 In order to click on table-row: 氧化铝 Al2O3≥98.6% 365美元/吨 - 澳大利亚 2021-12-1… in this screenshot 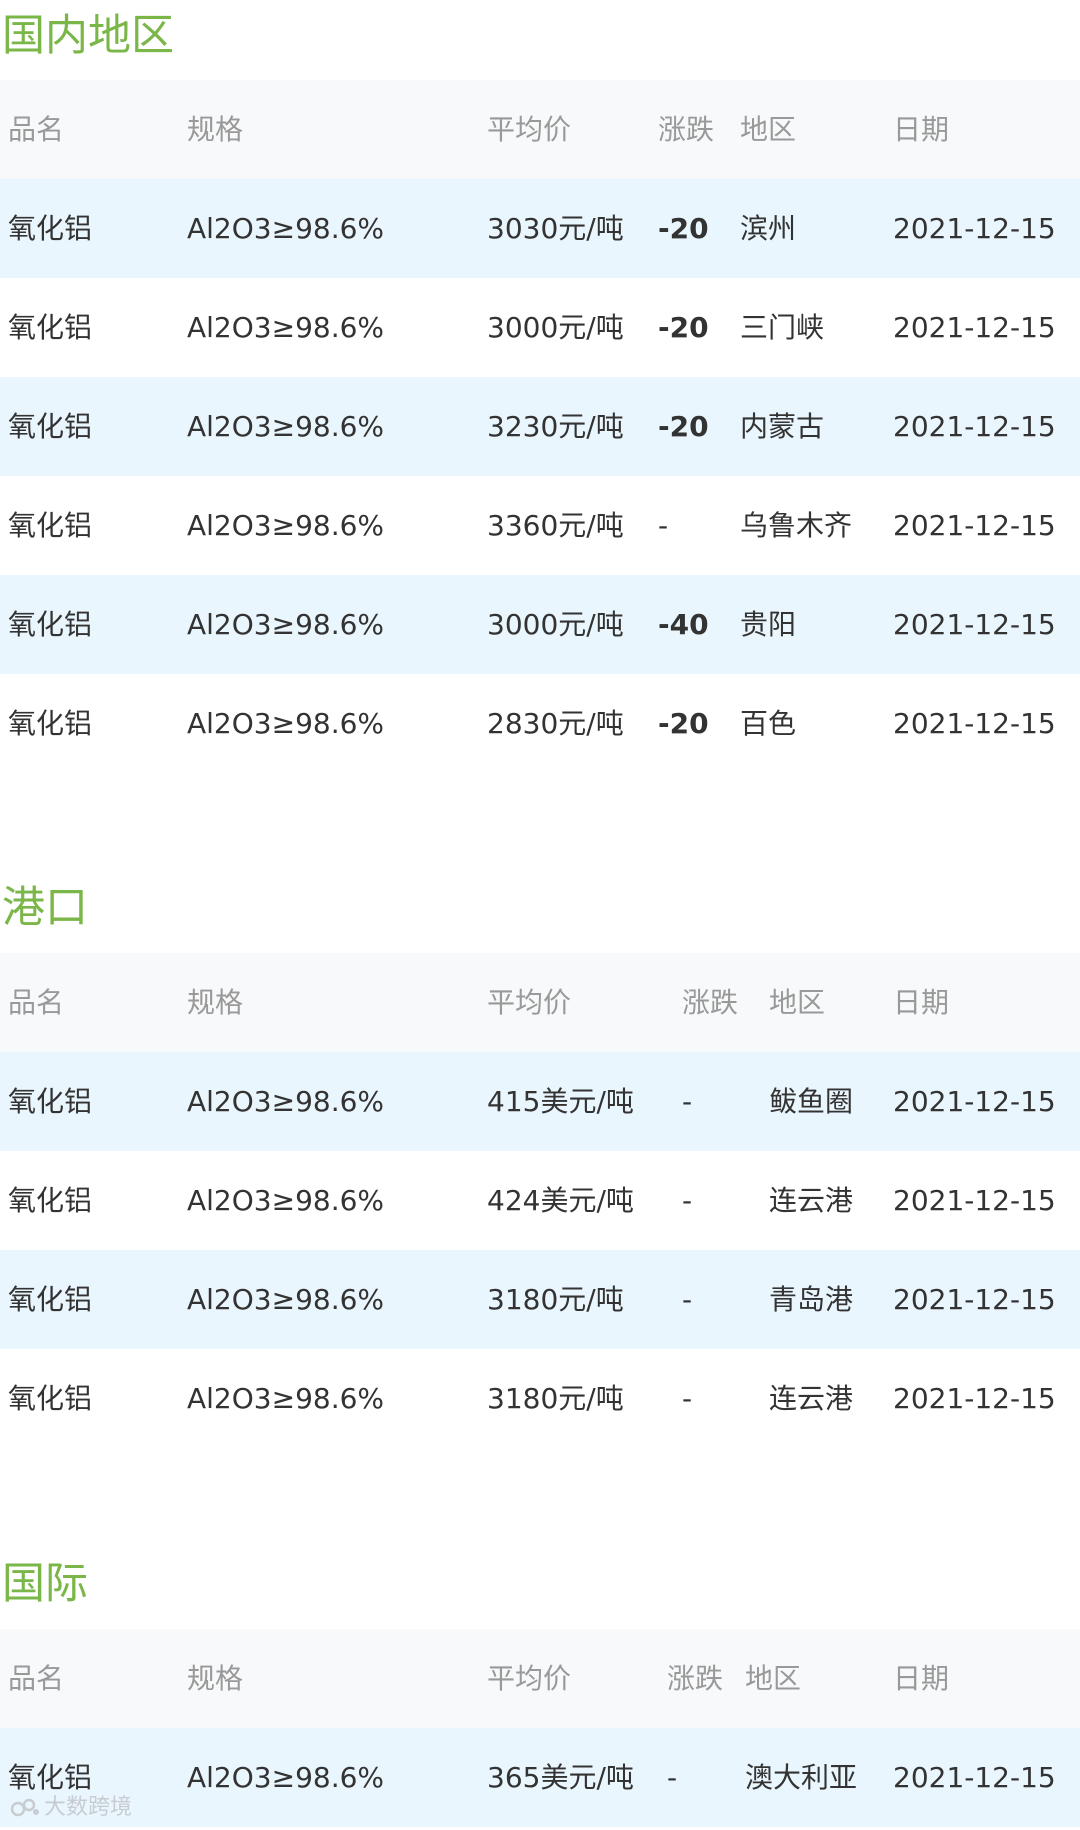, I will do `click(540, 1777)`.